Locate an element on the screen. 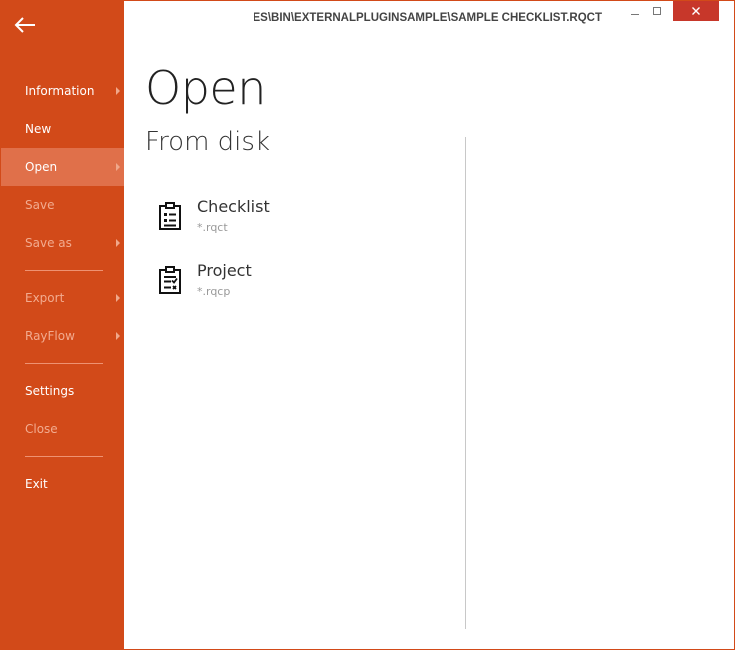 The width and height of the screenshot is (735, 650). nav-label: Exit is located at coordinates (36, 484).